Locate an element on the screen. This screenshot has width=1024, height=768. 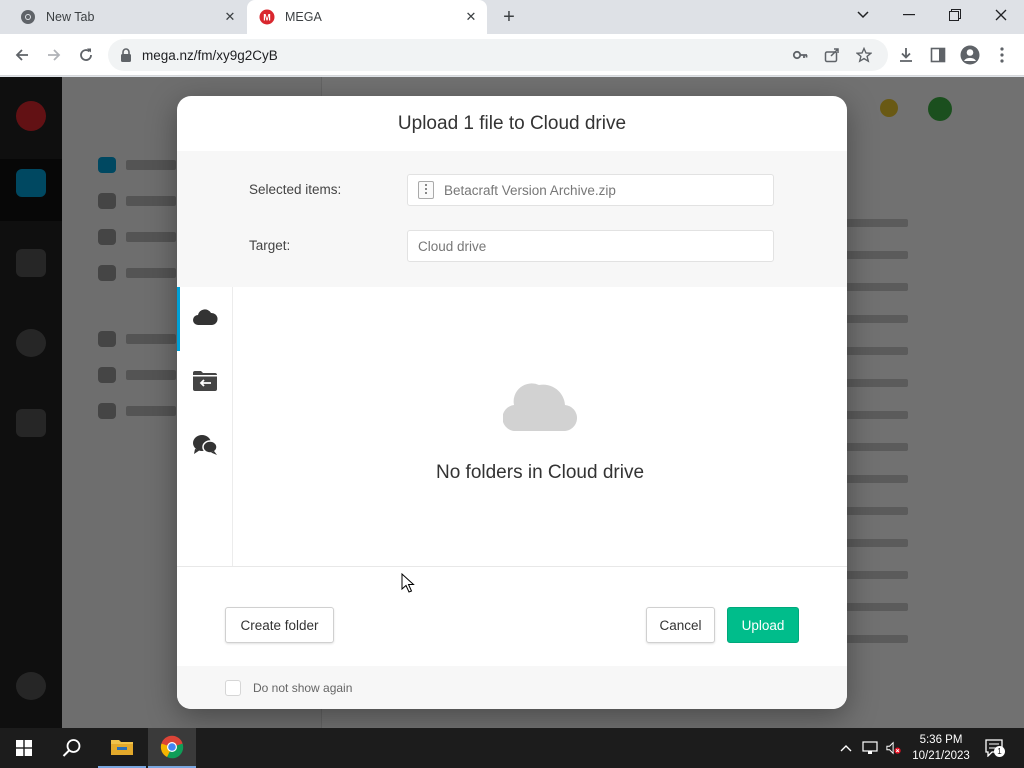
selected-items-label: Selected items: is located at coordinates (295, 189).